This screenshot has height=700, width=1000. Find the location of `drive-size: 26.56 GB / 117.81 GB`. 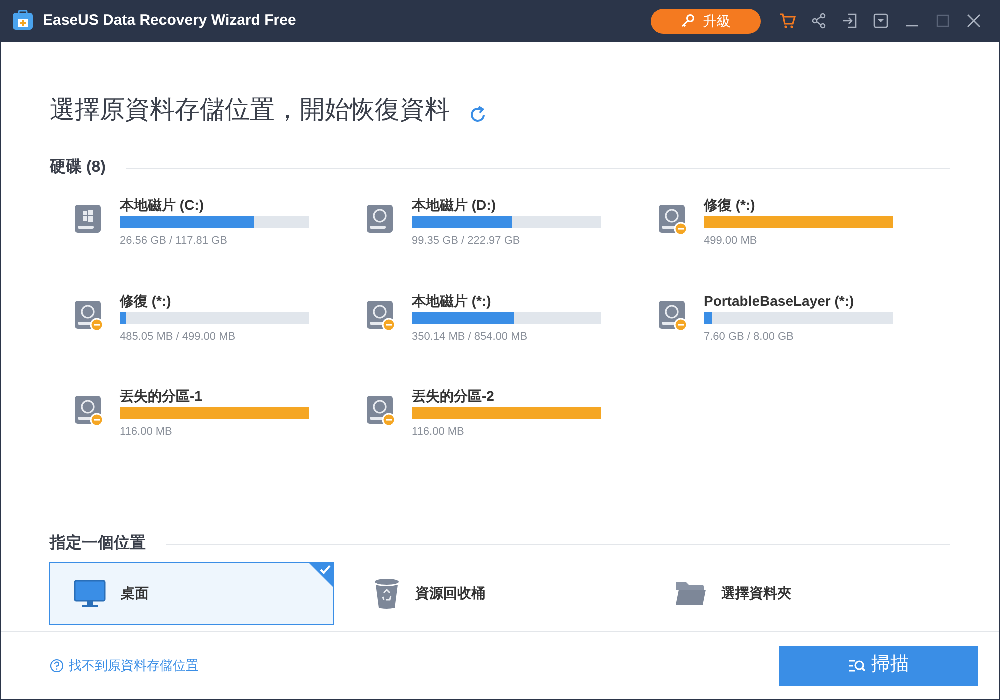

drive-size: 26.56 GB / 117.81 GB is located at coordinates (174, 241).